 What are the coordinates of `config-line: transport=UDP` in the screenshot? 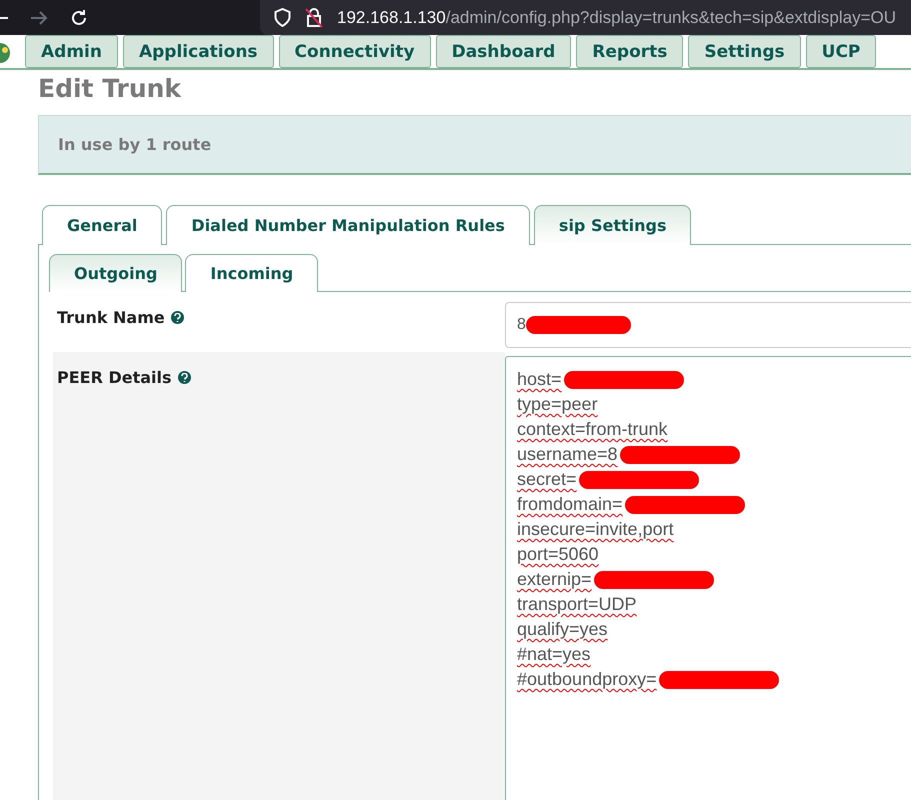 It's located at (577, 604).